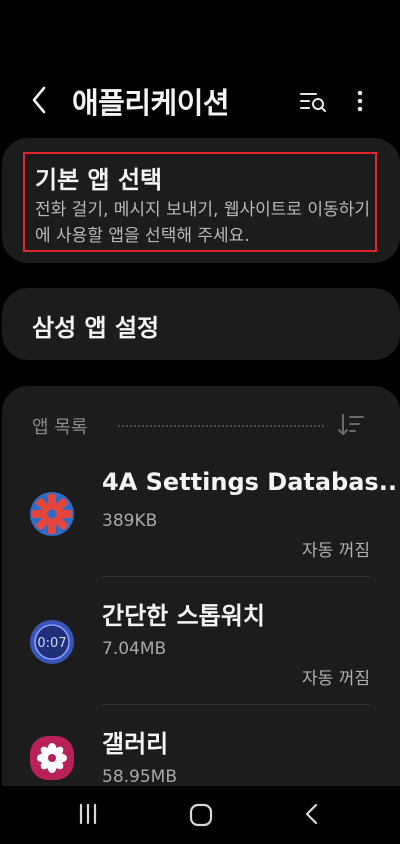  I want to click on more-vertical-icon, so click(360, 101).